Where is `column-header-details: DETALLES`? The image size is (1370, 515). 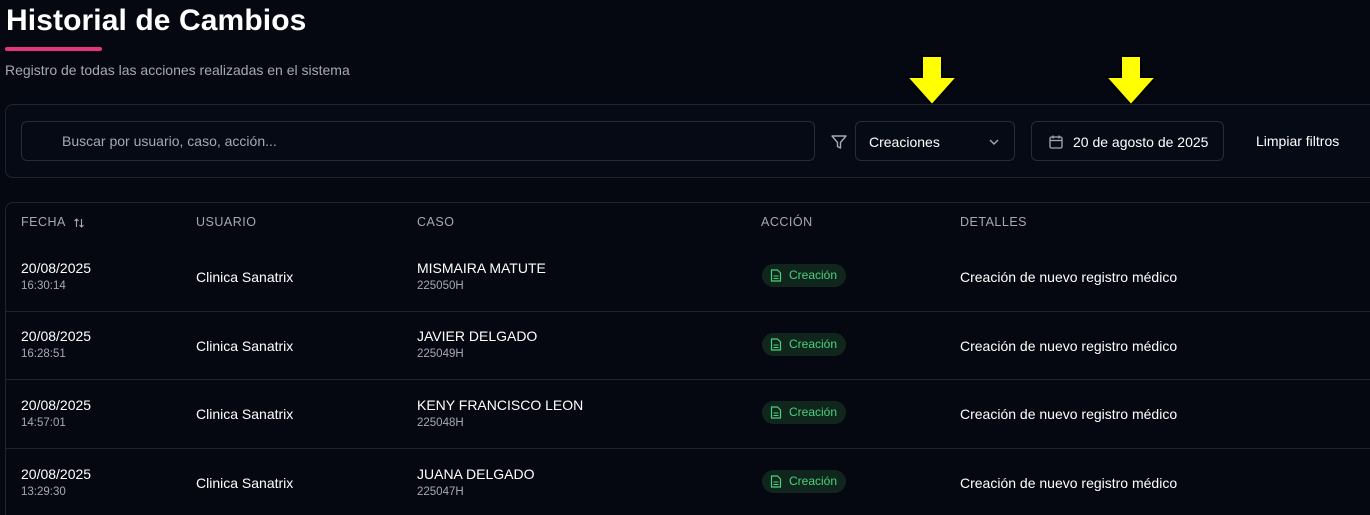
column-header-details: DETALLES is located at coordinates (993, 222).